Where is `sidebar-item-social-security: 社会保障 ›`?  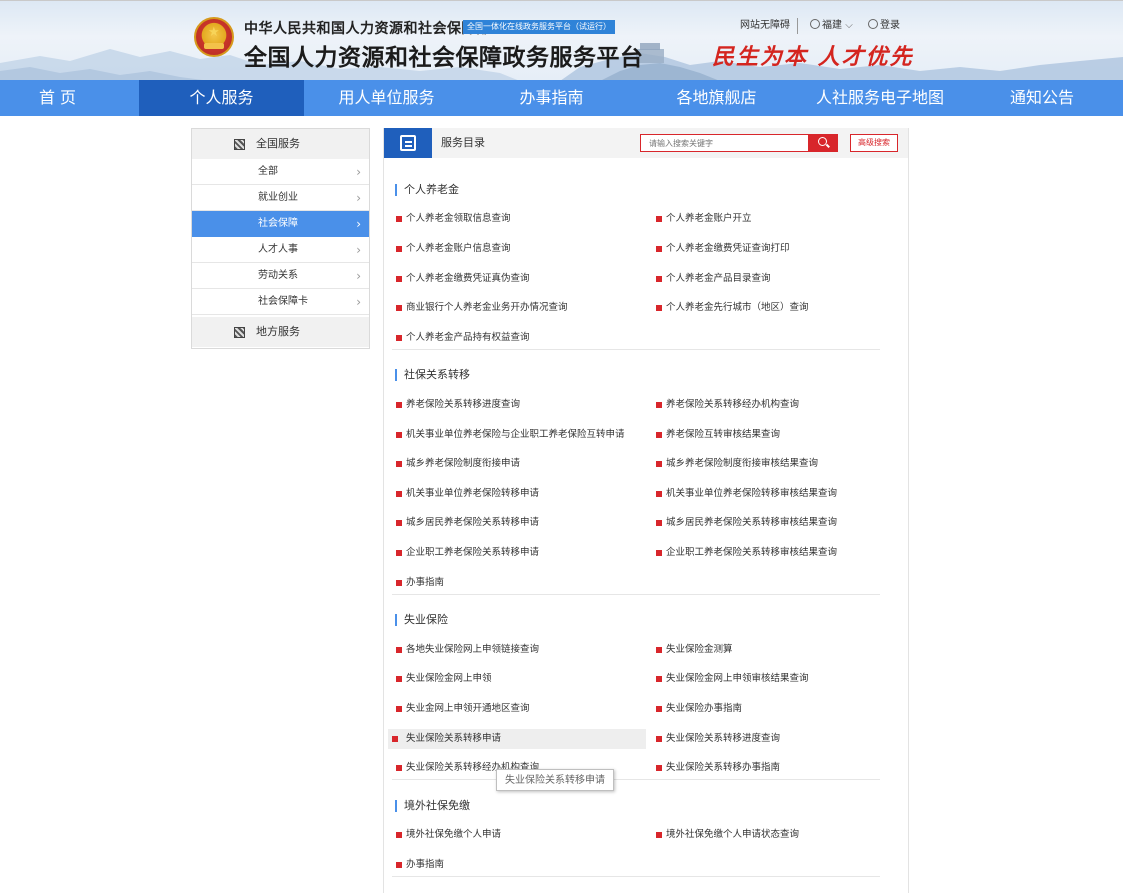
sidebar-item-social-security: 社会保障 › is located at coordinates (280, 224).